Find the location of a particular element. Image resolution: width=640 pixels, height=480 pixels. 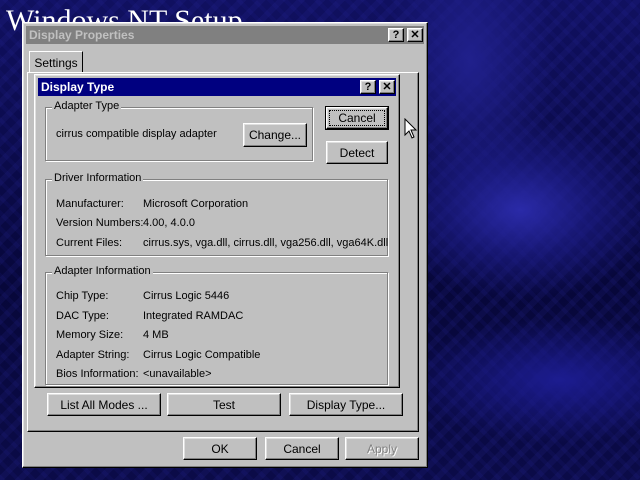

driver-information-group-label: Driver Information is located at coordinates (98, 178).